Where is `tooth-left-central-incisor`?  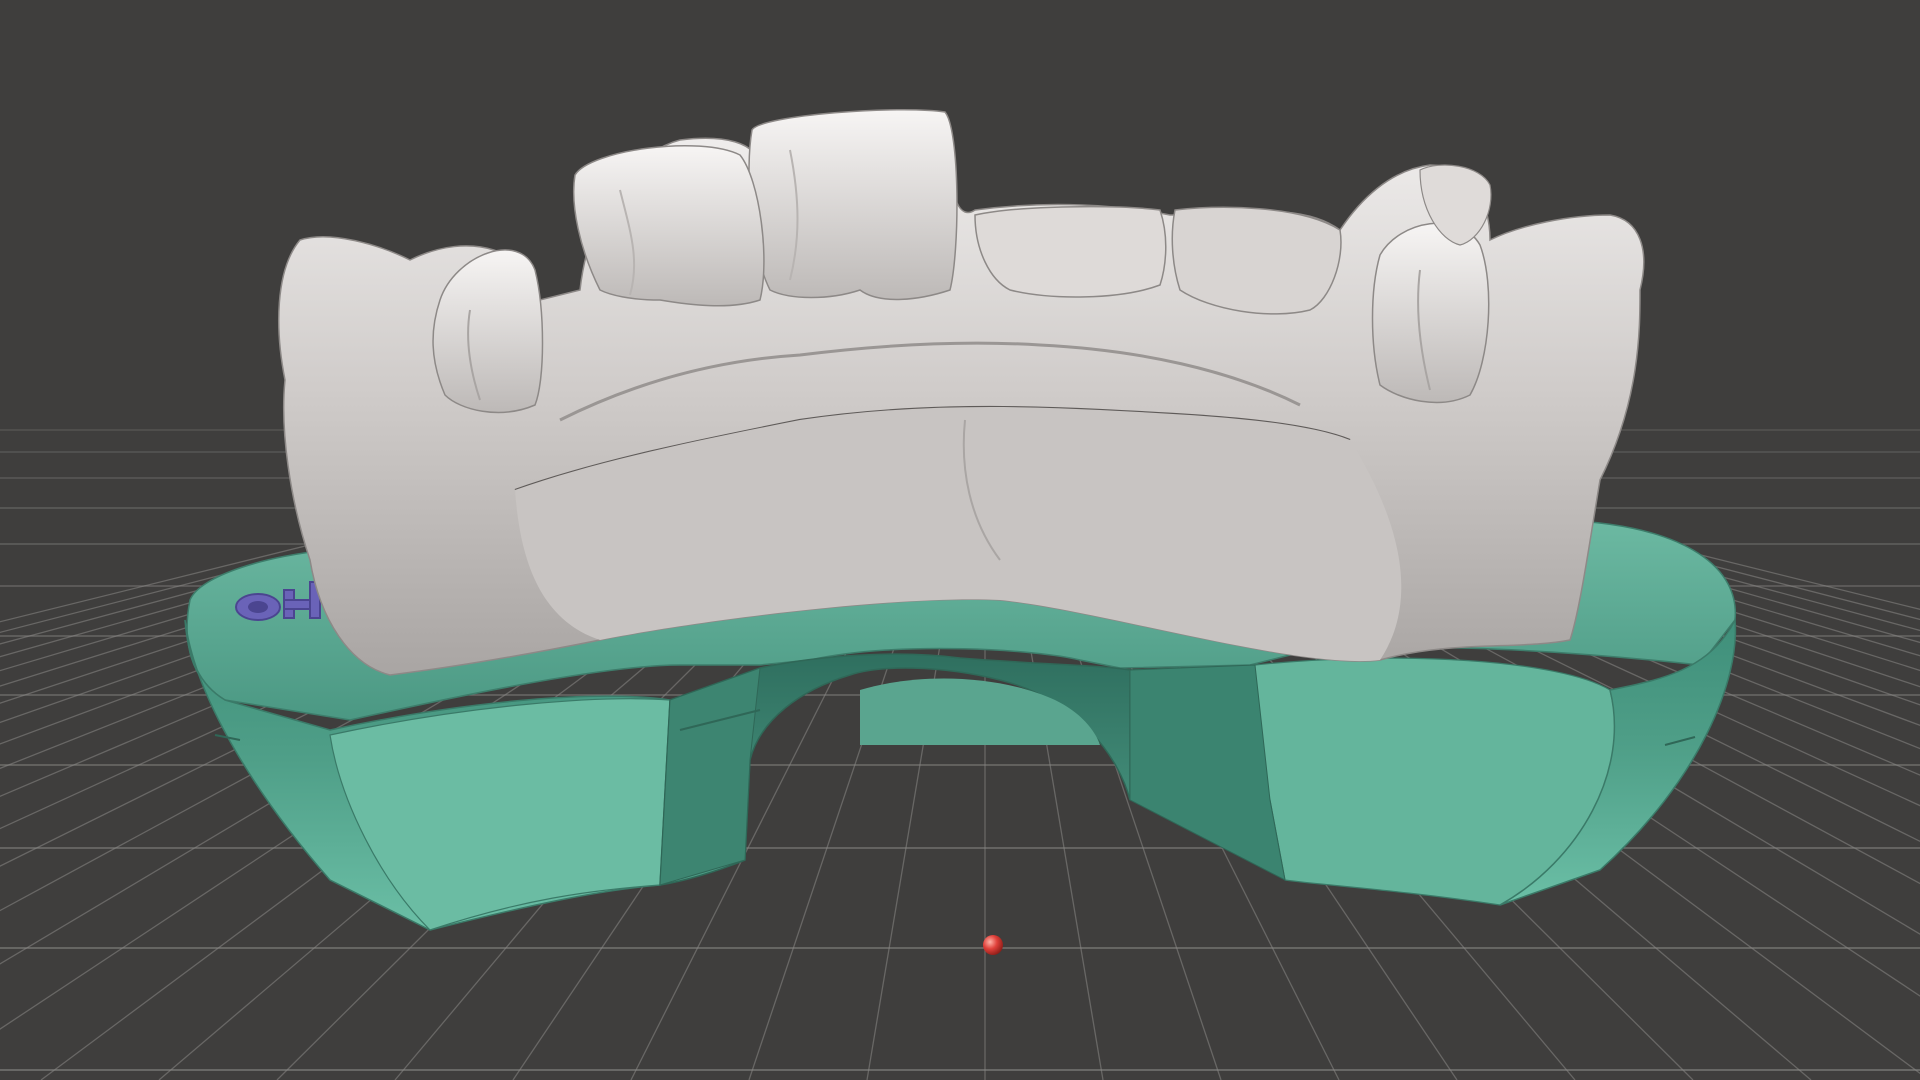
tooth-left-central-incisor is located at coordinates (1070, 251).